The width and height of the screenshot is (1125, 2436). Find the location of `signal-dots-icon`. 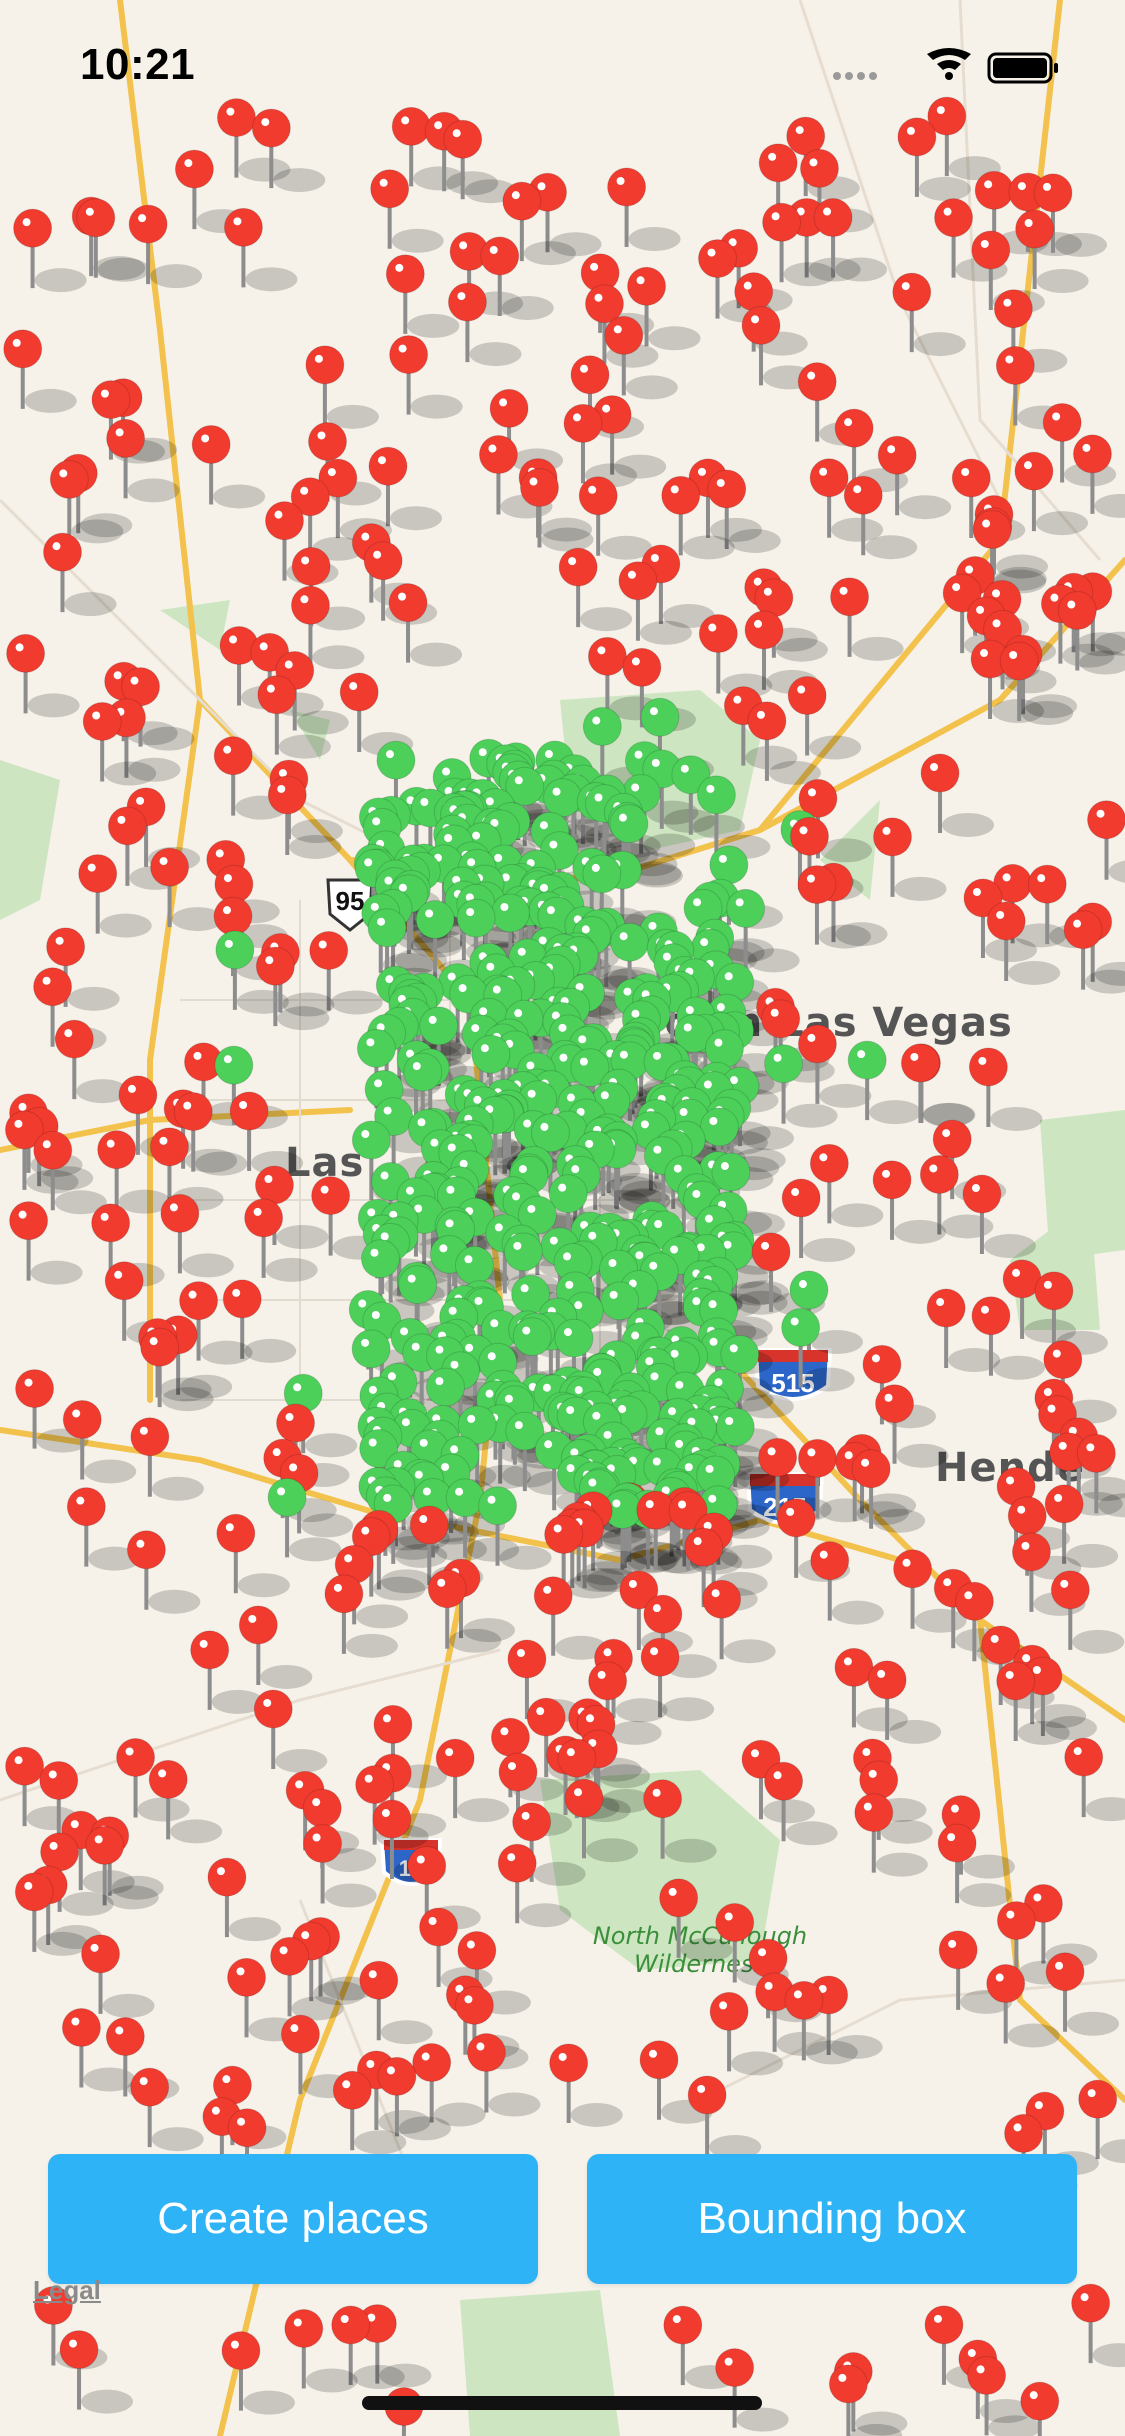

signal-dots-icon is located at coordinates (855, 76).